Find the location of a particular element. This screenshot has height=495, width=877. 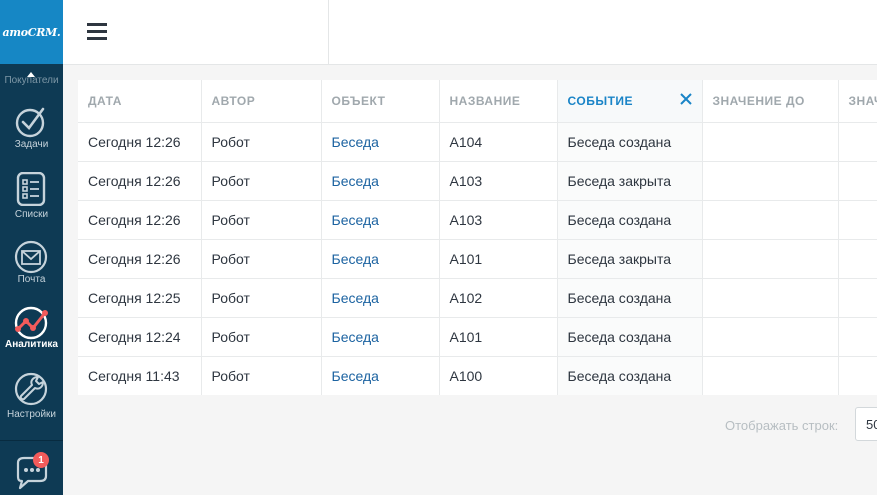

rows-per-page-select: 50 is located at coordinates (866, 424).